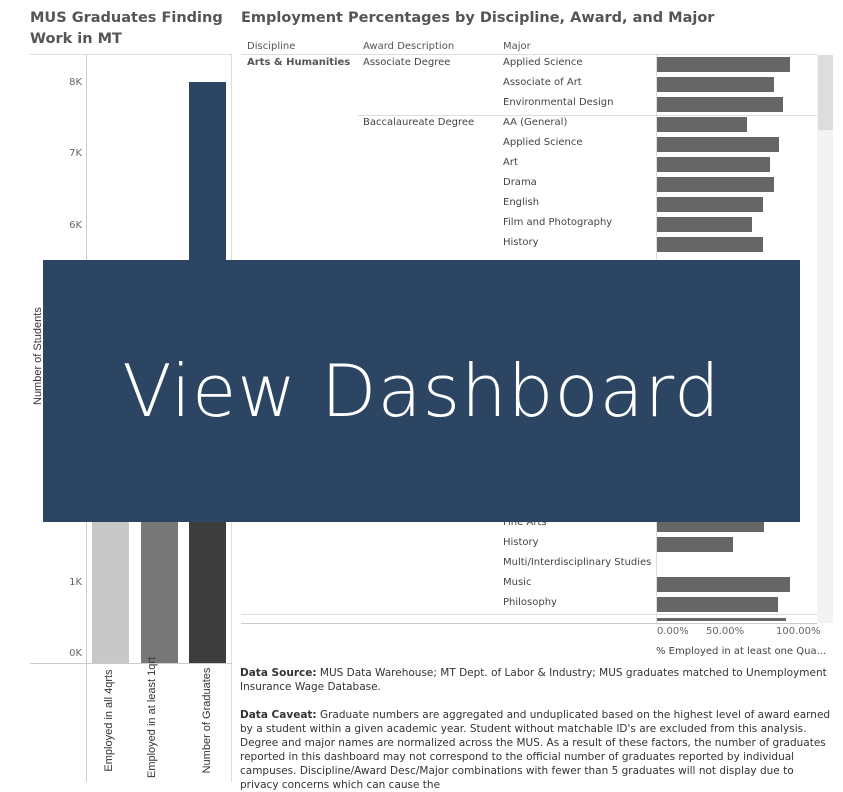  I want to click on discipline-cell: Arts & Humanities, so click(299, 62).